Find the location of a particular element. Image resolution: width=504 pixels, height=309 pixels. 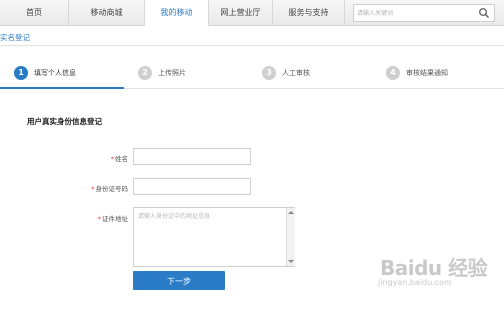

nav-item-online-hall: 网上营业厅 is located at coordinates (241, 12).